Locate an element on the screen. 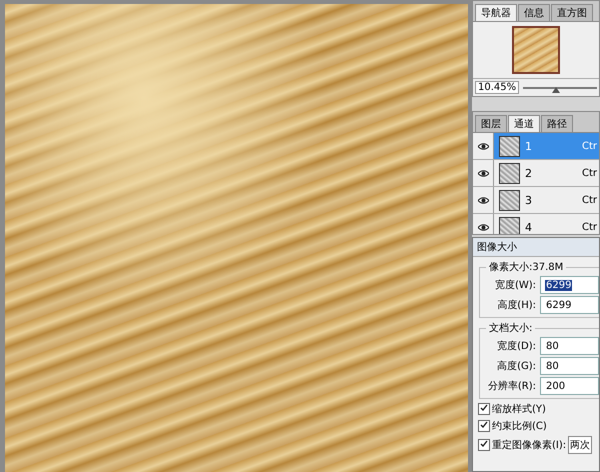  field-label: 宽度(W): is located at coordinates (515, 285).